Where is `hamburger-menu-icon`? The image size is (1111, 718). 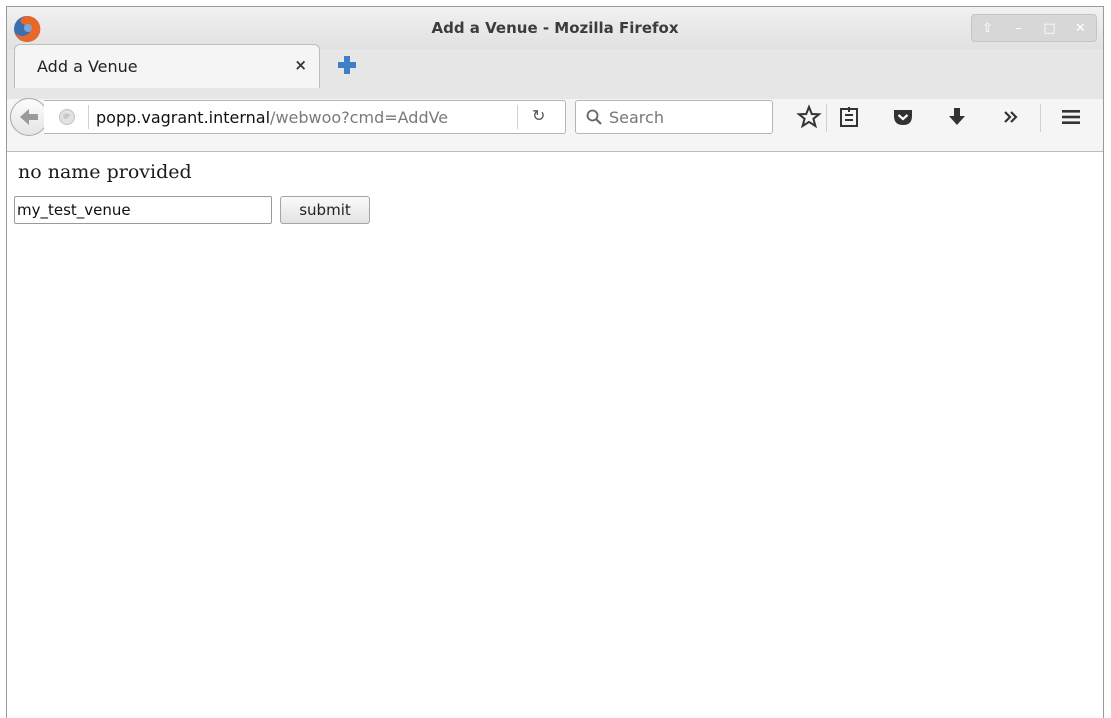 hamburger-menu-icon is located at coordinates (1071, 117).